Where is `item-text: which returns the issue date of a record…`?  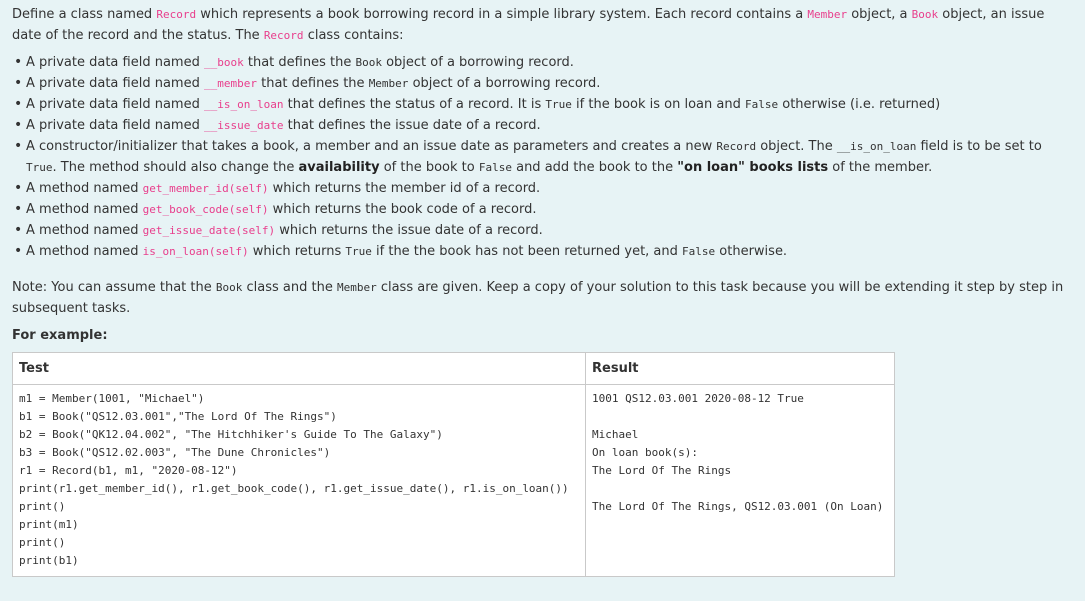 item-text: which returns the issue date of a record… is located at coordinates (409, 230).